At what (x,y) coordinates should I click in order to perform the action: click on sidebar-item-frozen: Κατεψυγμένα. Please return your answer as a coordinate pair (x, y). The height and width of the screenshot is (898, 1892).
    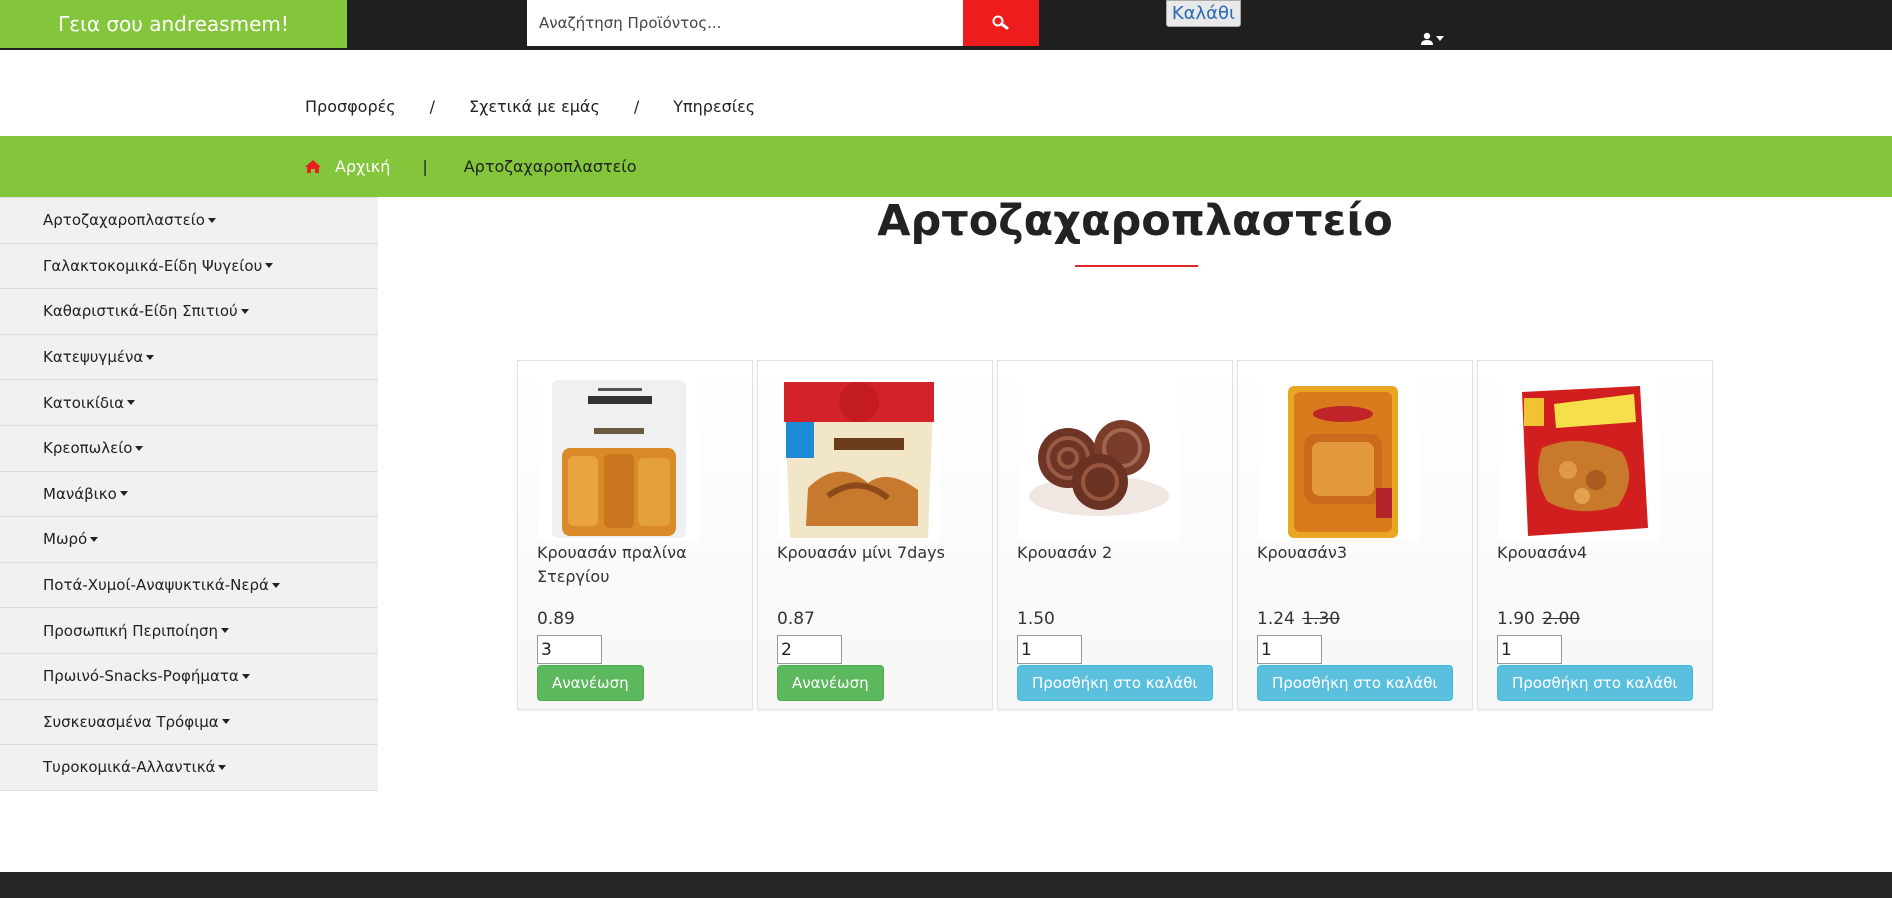
    Looking at the image, I should click on (189, 356).